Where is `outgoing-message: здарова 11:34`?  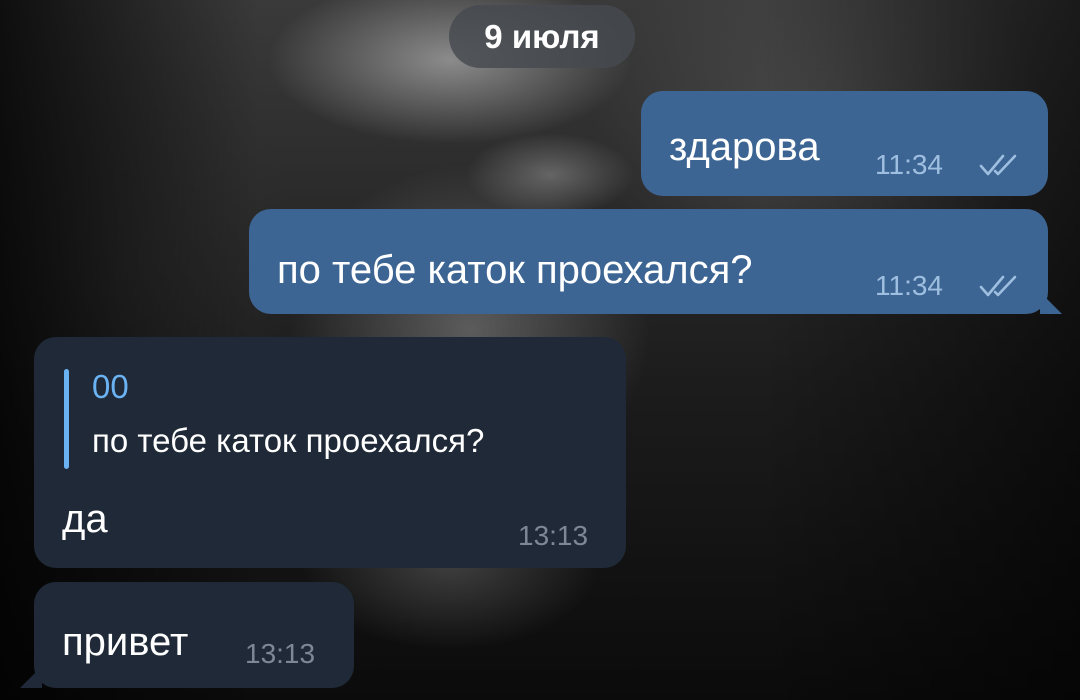 outgoing-message: здарова 11:34 is located at coordinates (844, 143).